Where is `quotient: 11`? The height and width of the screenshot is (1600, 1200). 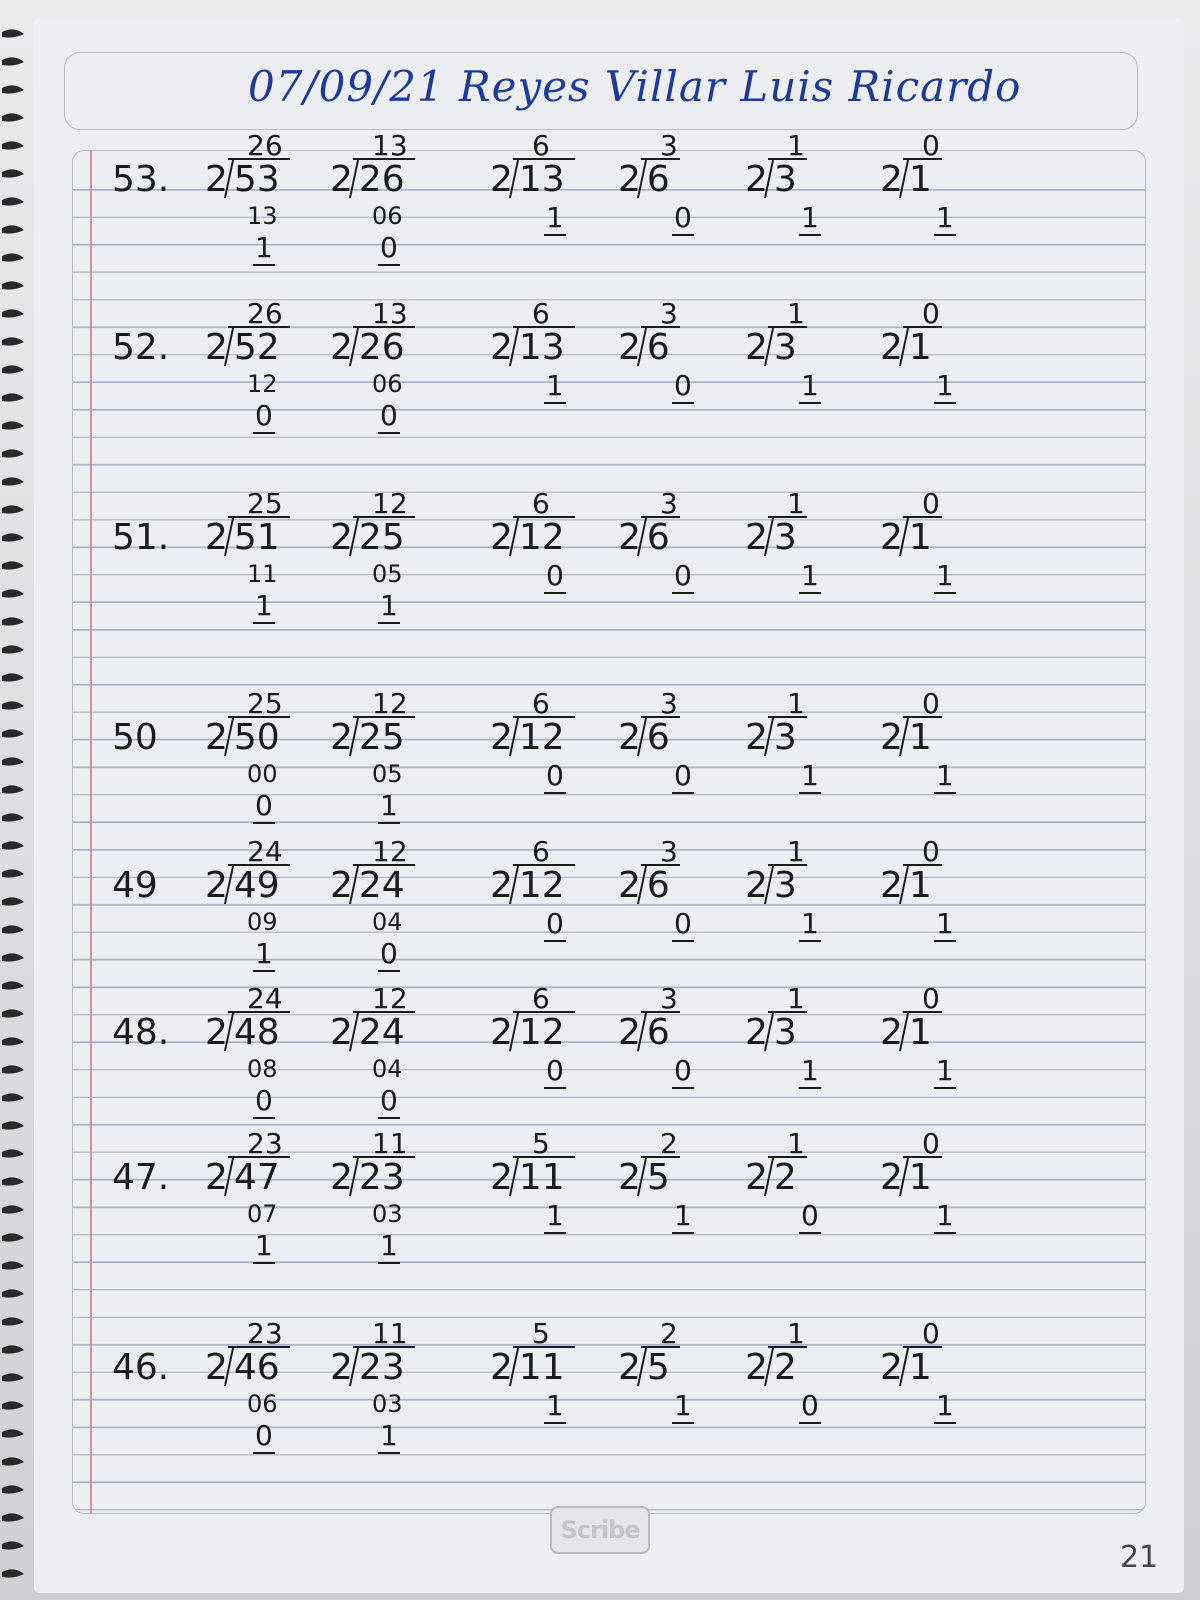 quotient: 11 is located at coordinates (390, 1333).